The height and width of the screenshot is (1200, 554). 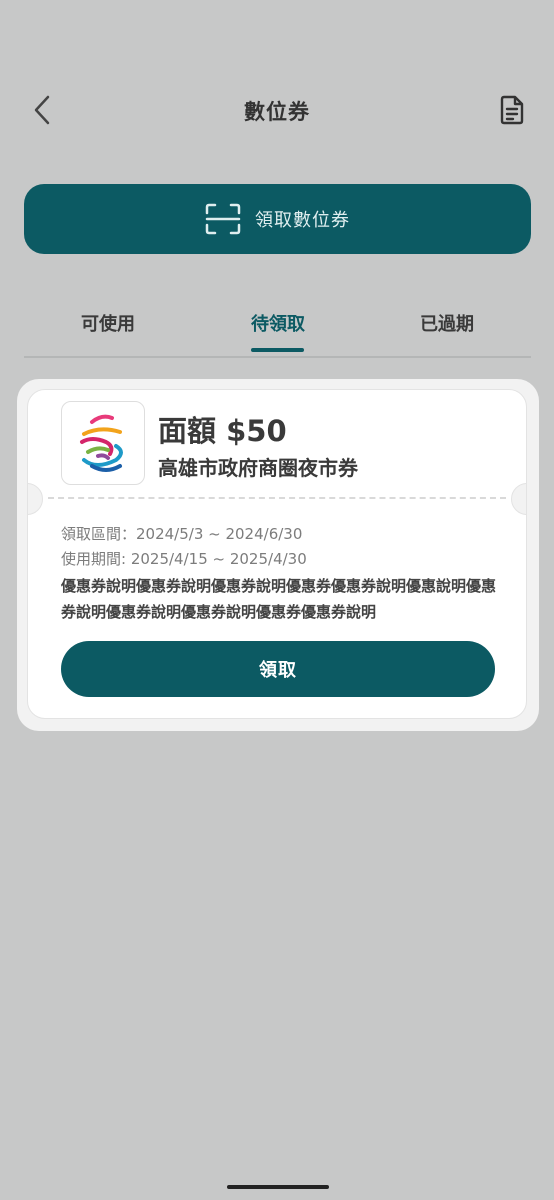 I want to click on kaohsiung-logo-icon, so click(x=101, y=443).